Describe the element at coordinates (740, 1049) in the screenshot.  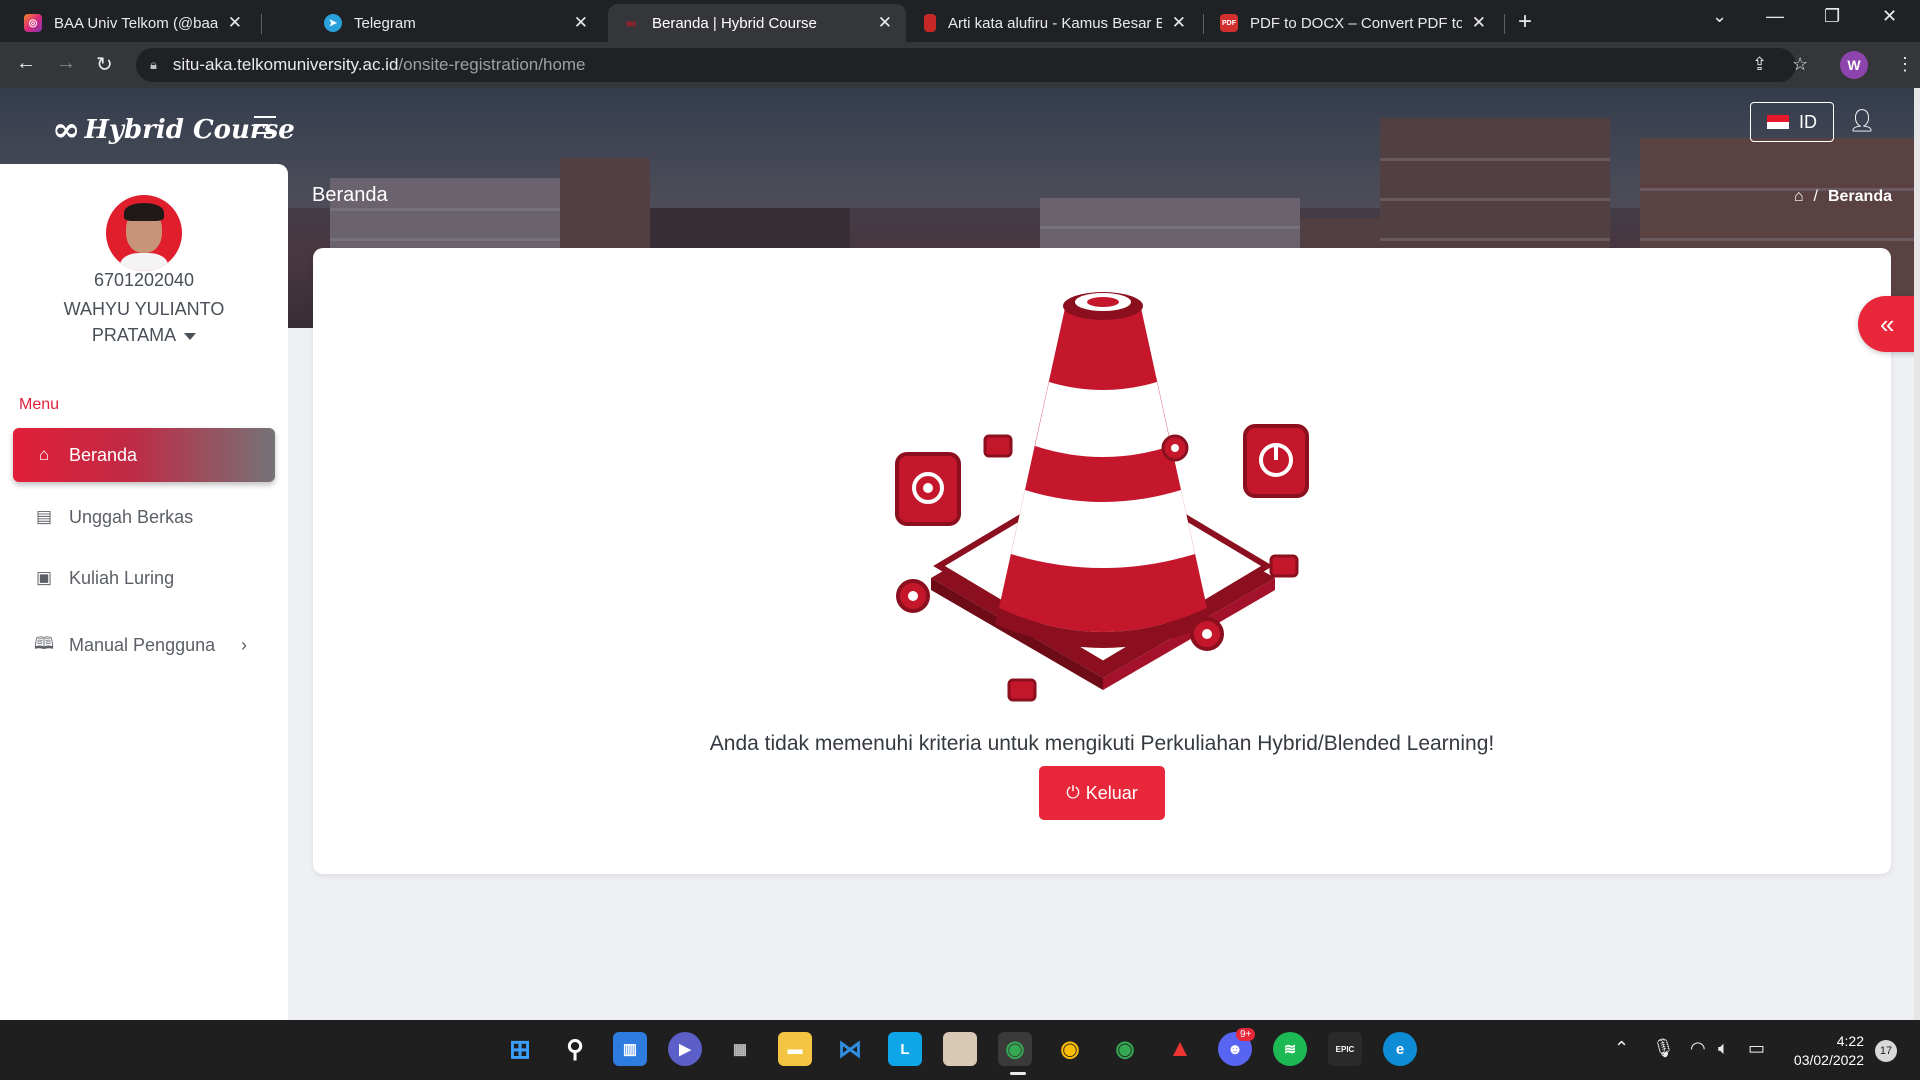
I see `file-tool-icon: ▦` at that location.